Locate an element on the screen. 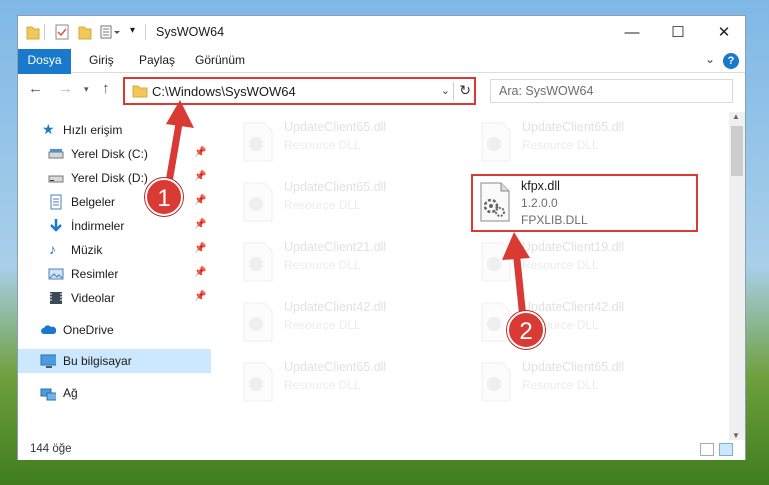 Image resolution: width=769 pixels, height=485 pixels. step-2-badge: 2 is located at coordinates (526, 330).